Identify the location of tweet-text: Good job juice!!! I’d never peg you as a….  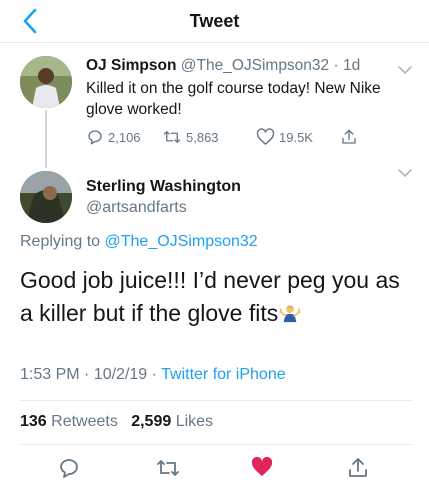
(210, 296).